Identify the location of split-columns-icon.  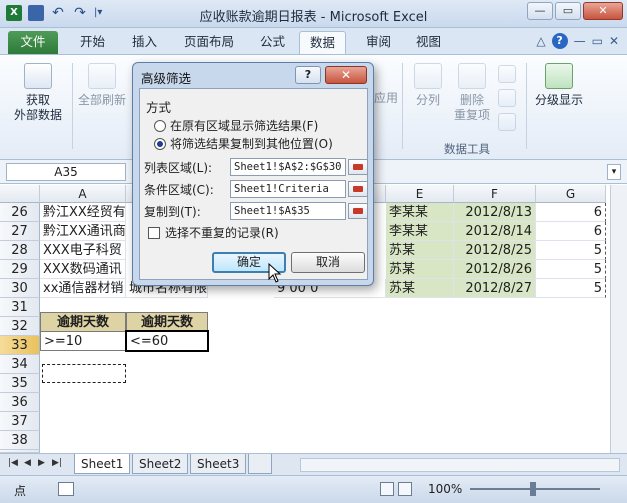
(428, 76).